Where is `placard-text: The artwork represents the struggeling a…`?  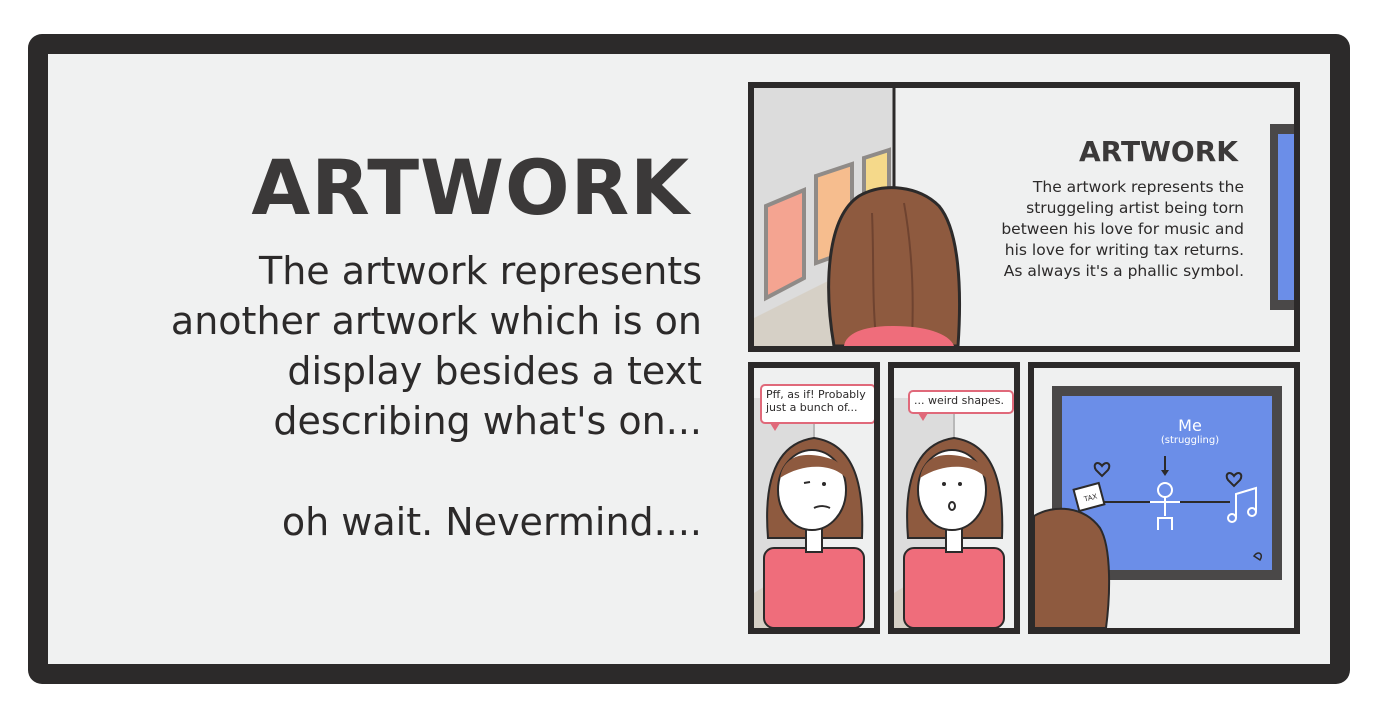
placard-text: The artwork represents the struggeling a… is located at coordinates (1122, 229).